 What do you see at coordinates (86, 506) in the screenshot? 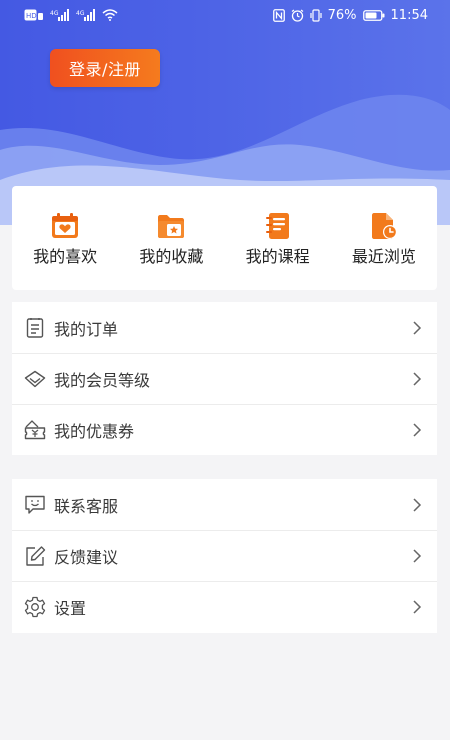
I see `menu-item-label: 联系客服` at bounding box center [86, 506].